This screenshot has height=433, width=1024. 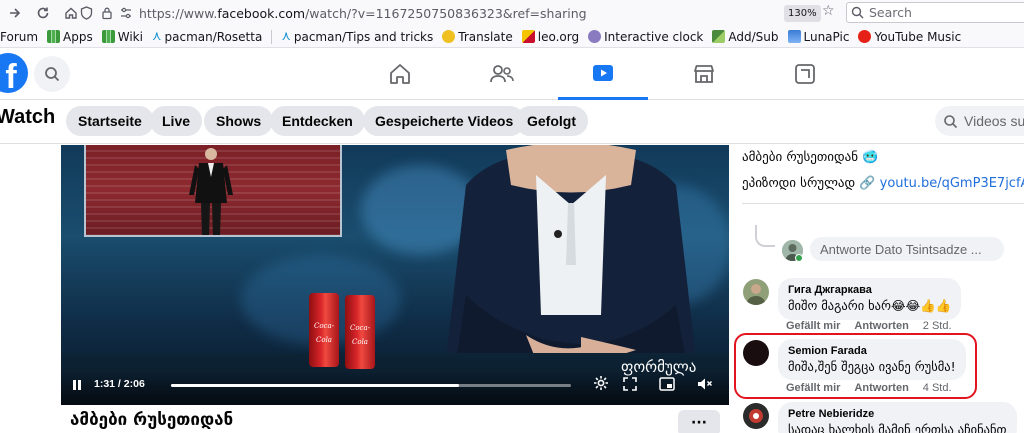 I want to click on video-progress-bar, so click(x=371, y=385).